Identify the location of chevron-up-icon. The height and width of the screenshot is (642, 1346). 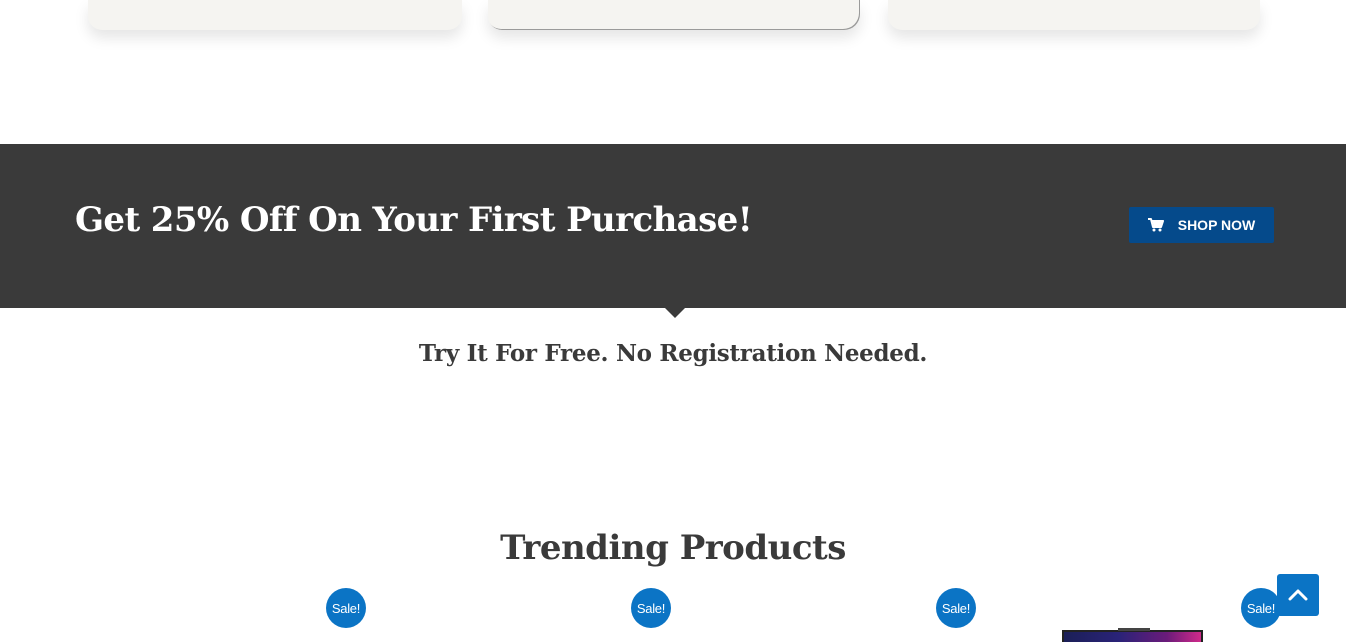
(1298, 595).